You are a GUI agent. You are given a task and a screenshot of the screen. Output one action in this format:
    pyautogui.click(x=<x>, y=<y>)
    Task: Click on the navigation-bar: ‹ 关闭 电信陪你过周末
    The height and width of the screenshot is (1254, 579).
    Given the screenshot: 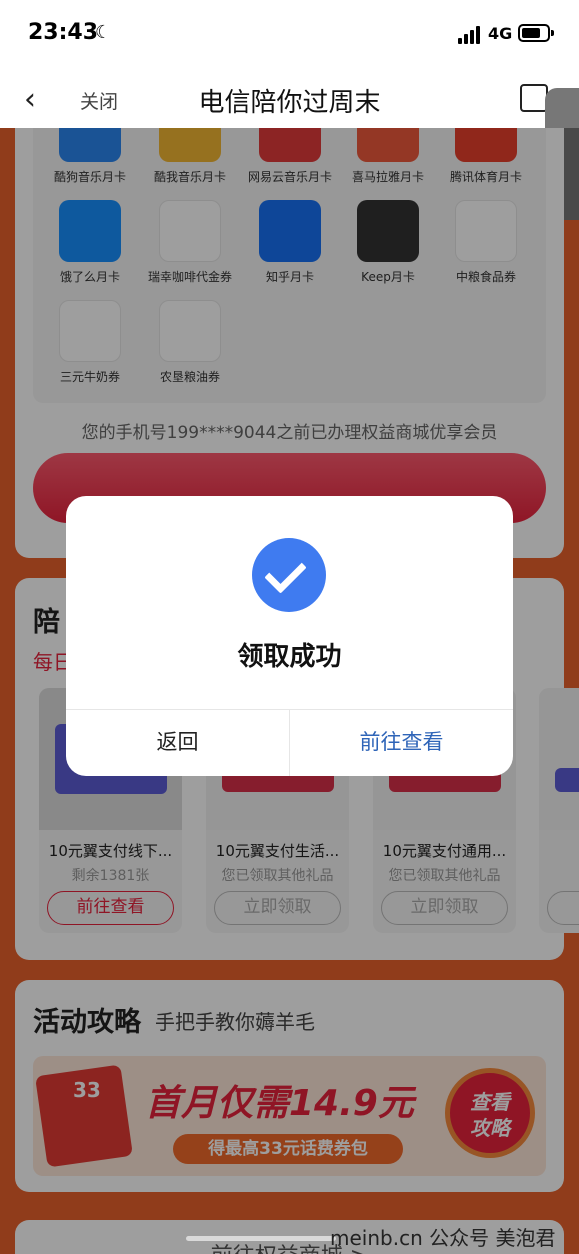 What is the action you would take?
    pyautogui.click(x=289, y=99)
    